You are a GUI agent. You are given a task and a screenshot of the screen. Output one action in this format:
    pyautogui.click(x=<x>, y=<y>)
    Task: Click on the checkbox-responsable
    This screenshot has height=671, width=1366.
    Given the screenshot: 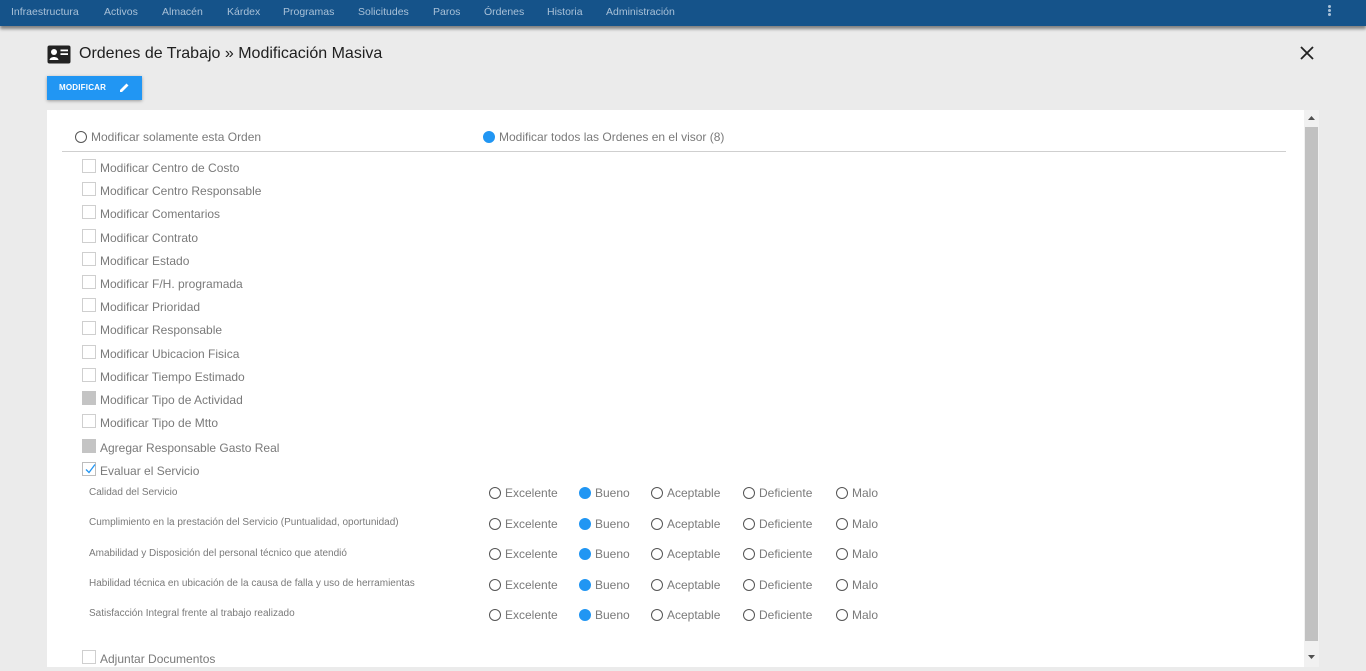 What is the action you would take?
    pyautogui.click(x=89, y=328)
    